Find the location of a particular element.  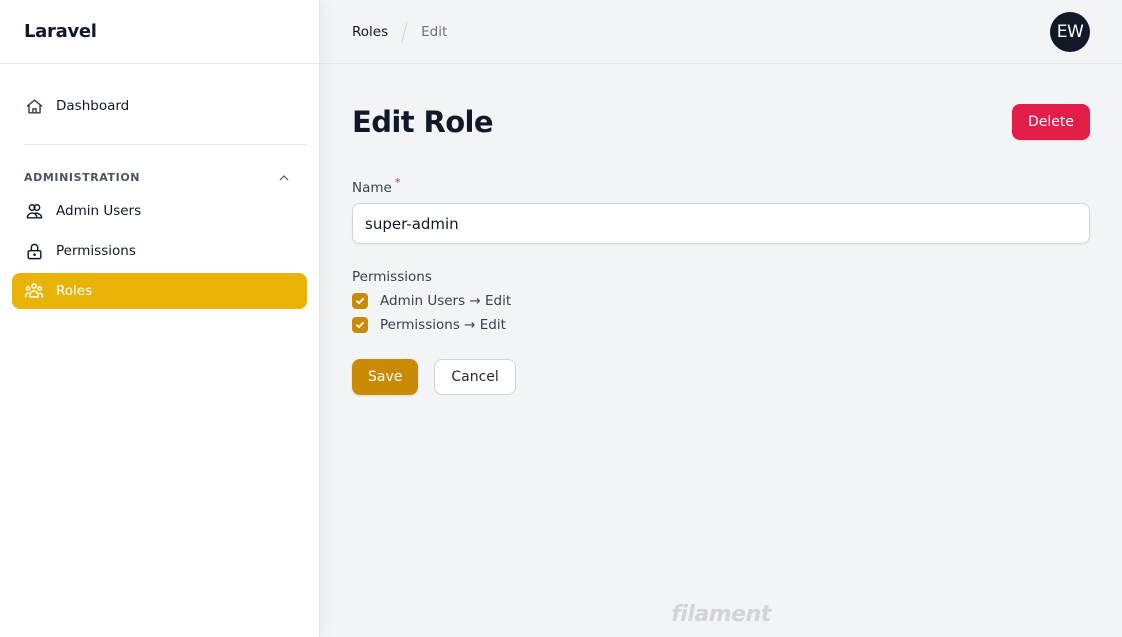

nav-group-administration: ADMINISTRATION is located at coordinates (159, 177).